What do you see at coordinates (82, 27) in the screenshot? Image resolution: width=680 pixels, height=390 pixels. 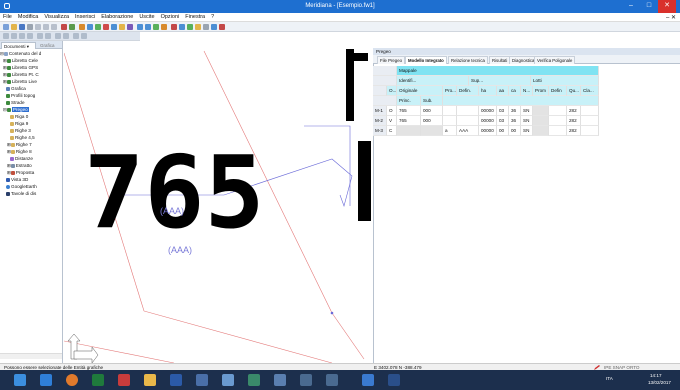 I see `point-icon` at bounding box center [82, 27].